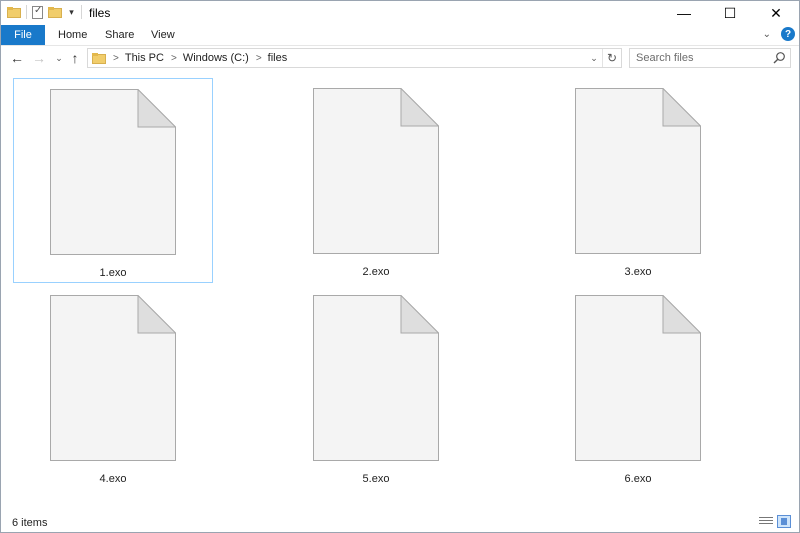 The image size is (800, 533). I want to click on details-view-icon, so click(766, 521).